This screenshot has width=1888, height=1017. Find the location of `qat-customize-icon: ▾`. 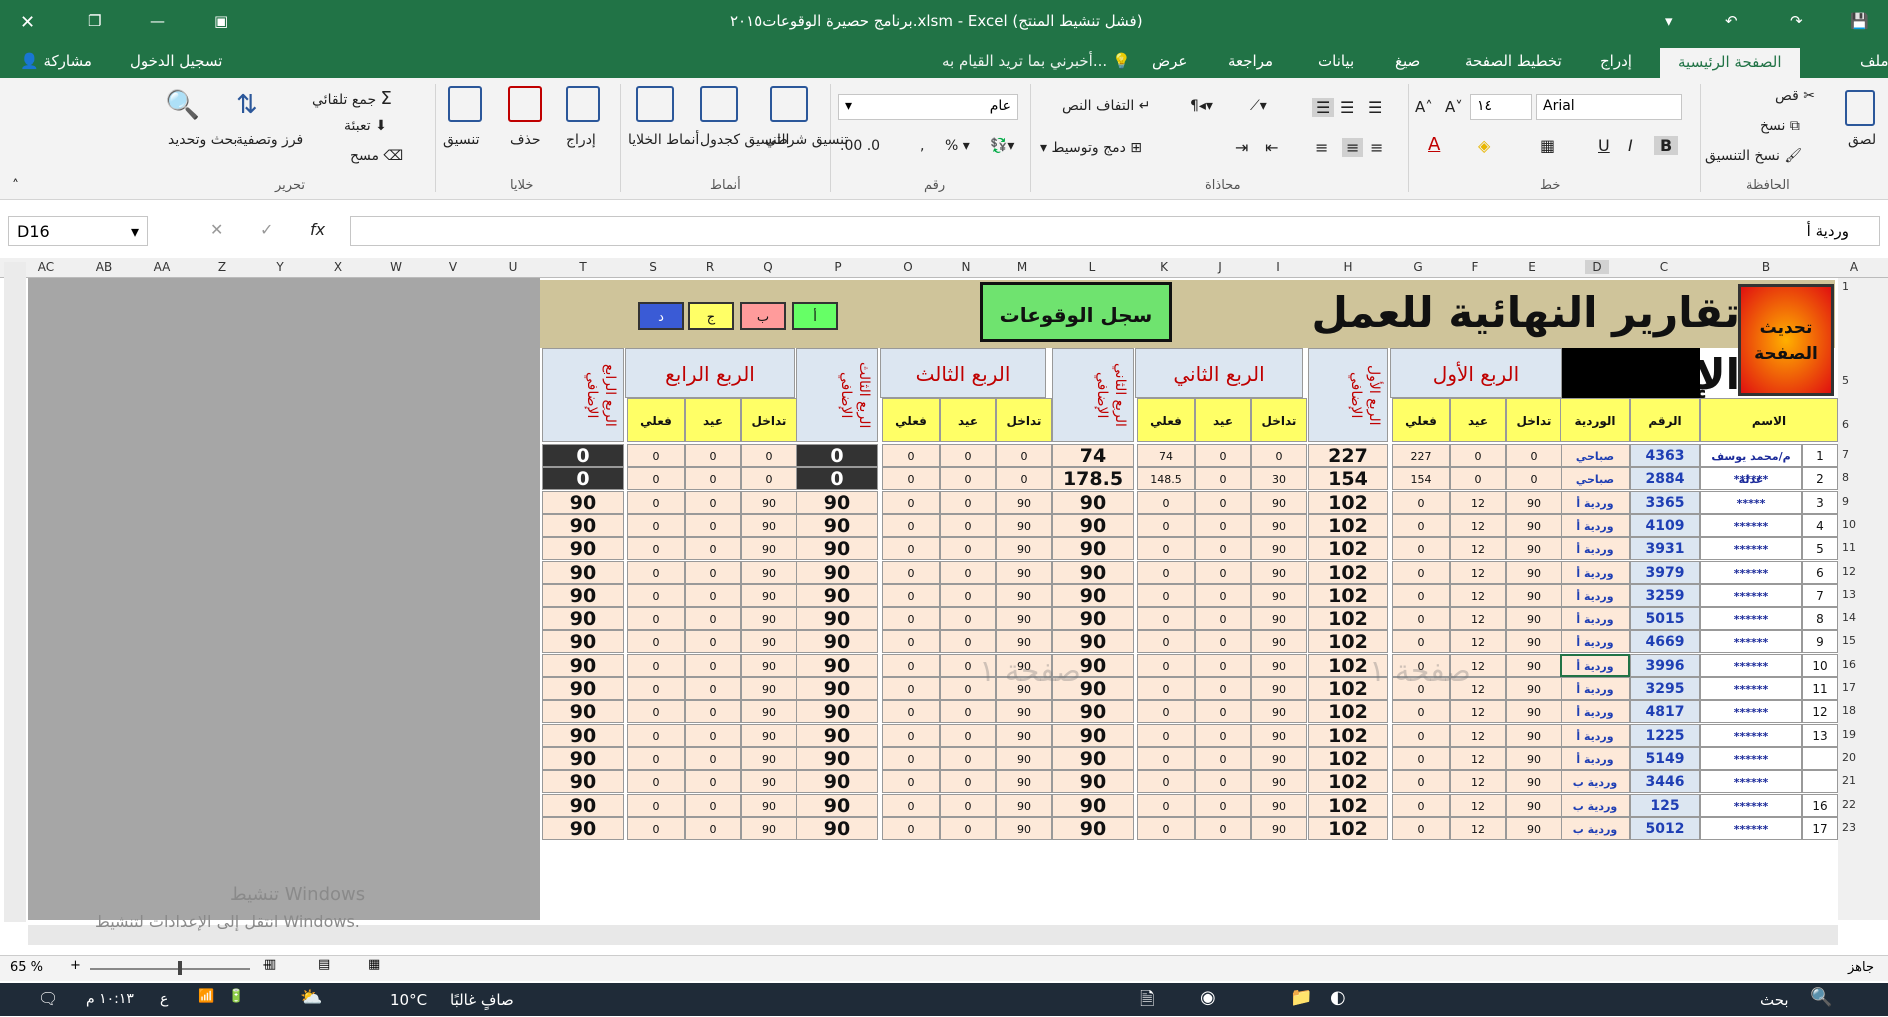

qat-customize-icon: ▾ is located at coordinates (1669, 21).